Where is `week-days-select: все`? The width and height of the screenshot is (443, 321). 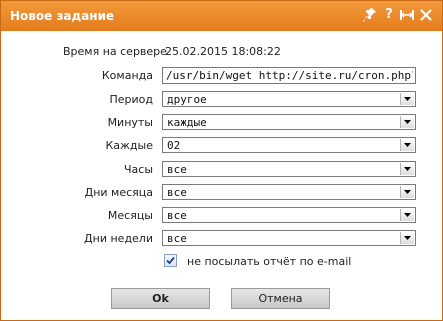 week-days-select: все is located at coordinates (289, 238).